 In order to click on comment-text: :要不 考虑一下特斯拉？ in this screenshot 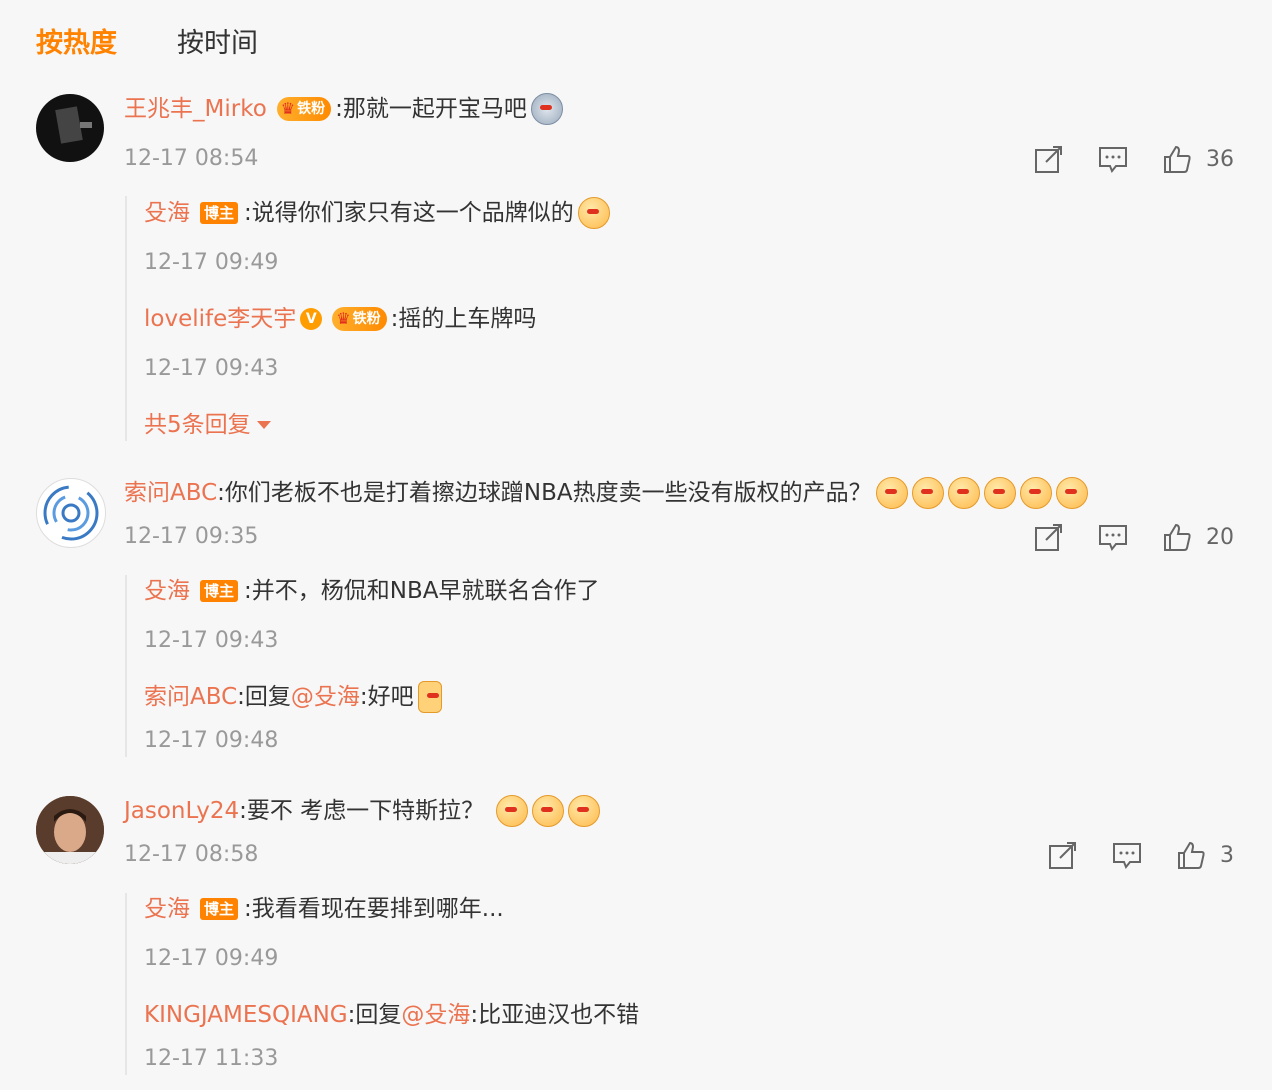, I will do `click(362, 811)`.